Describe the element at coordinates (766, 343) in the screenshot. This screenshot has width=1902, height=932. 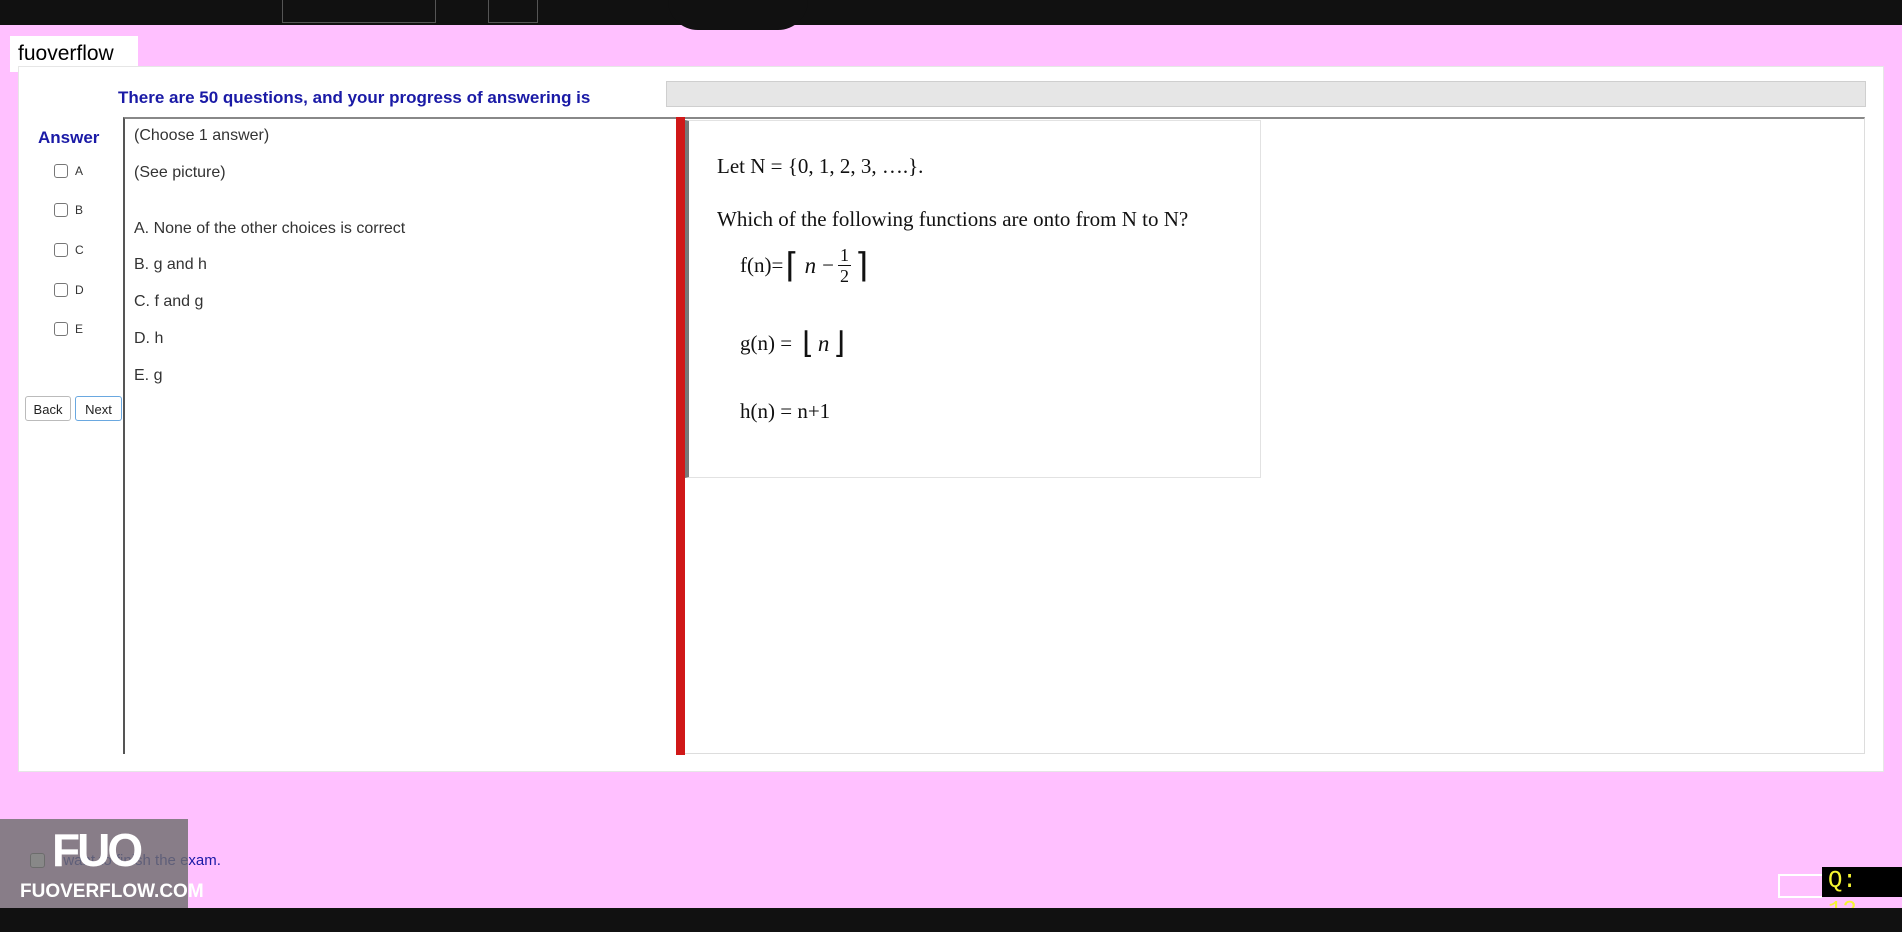
I see `g-label: g(n) =` at that location.